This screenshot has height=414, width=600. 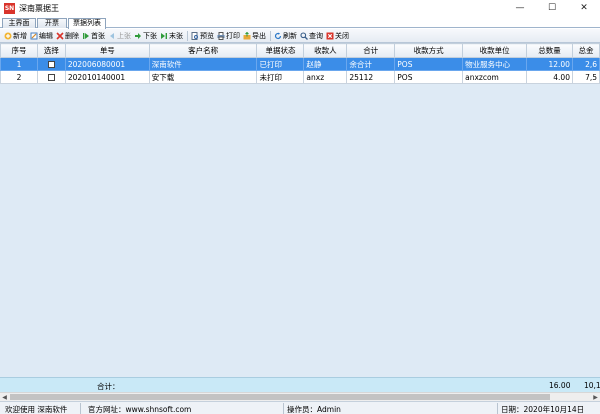 What do you see at coordinates (51, 50) in the screenshot?
I see `column-header-select: 选择` at bounding box center [51, 50].